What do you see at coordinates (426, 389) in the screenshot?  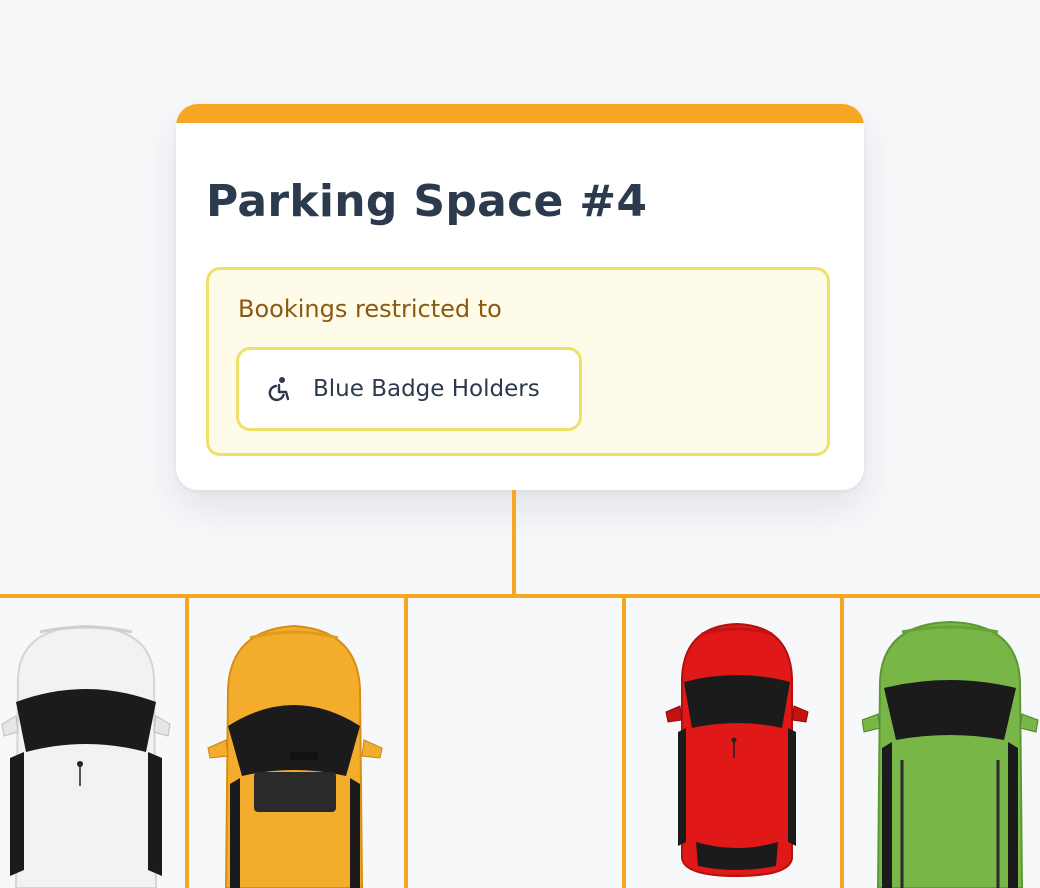 I see `badge-label: Blue Badge Holders` at bounding box center [426, 389].